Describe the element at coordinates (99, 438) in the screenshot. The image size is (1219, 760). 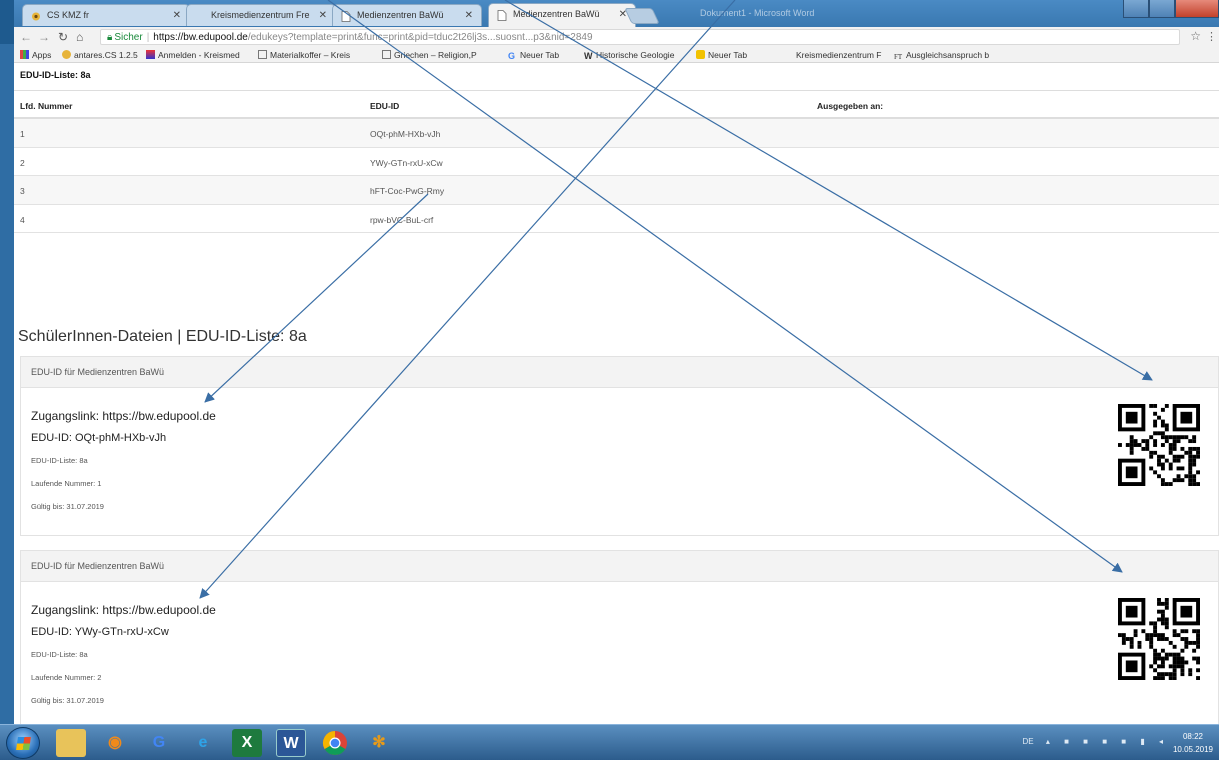
I see `edu-id-value: EDU-ID: OQt-phM-HXb-vJh` at that location.